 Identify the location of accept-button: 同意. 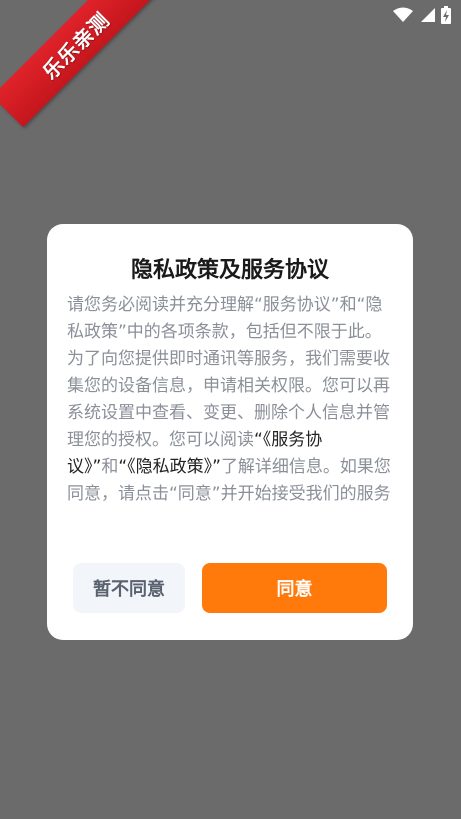
(294, 588).